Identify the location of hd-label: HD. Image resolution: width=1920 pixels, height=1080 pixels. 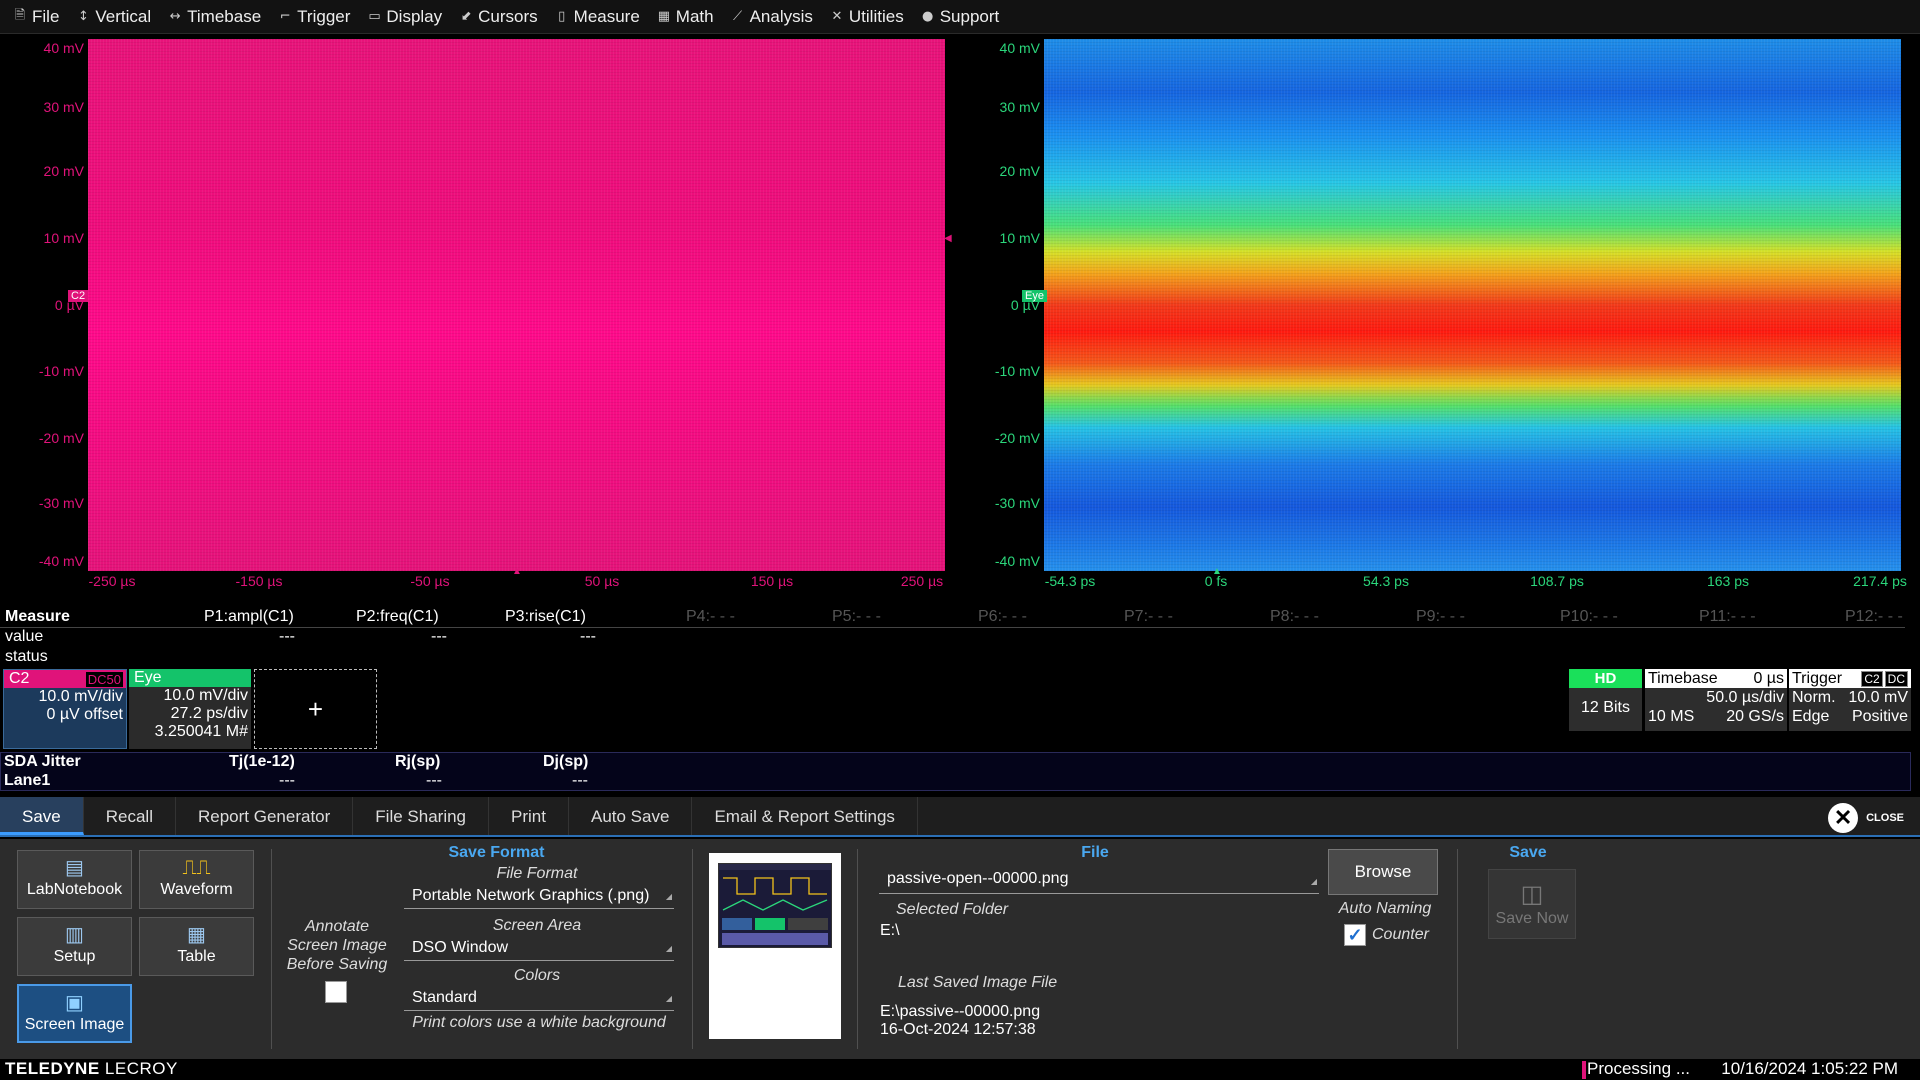
(1605, 678).